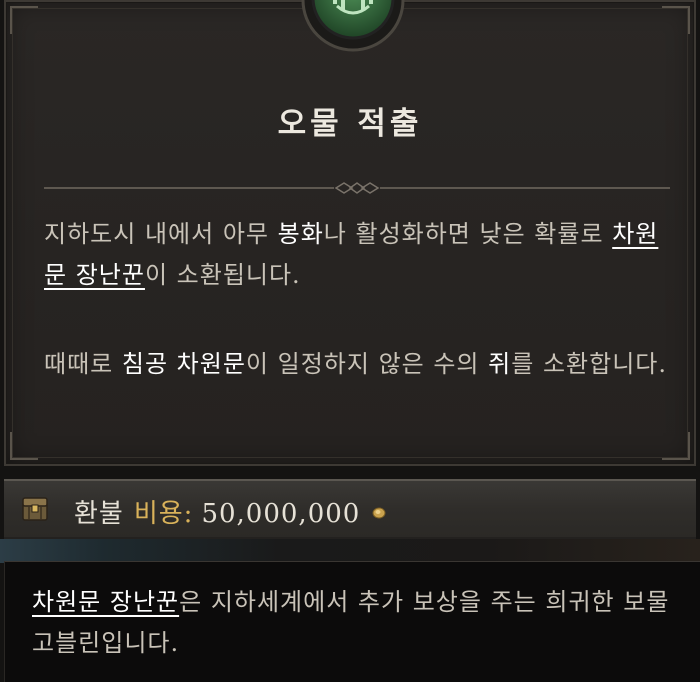 The height and width of the screenshot is (682, 700). Describe the element at coordinates (163, 514) in the screenshot. I see `cost-key-label: 비용:` at that location.